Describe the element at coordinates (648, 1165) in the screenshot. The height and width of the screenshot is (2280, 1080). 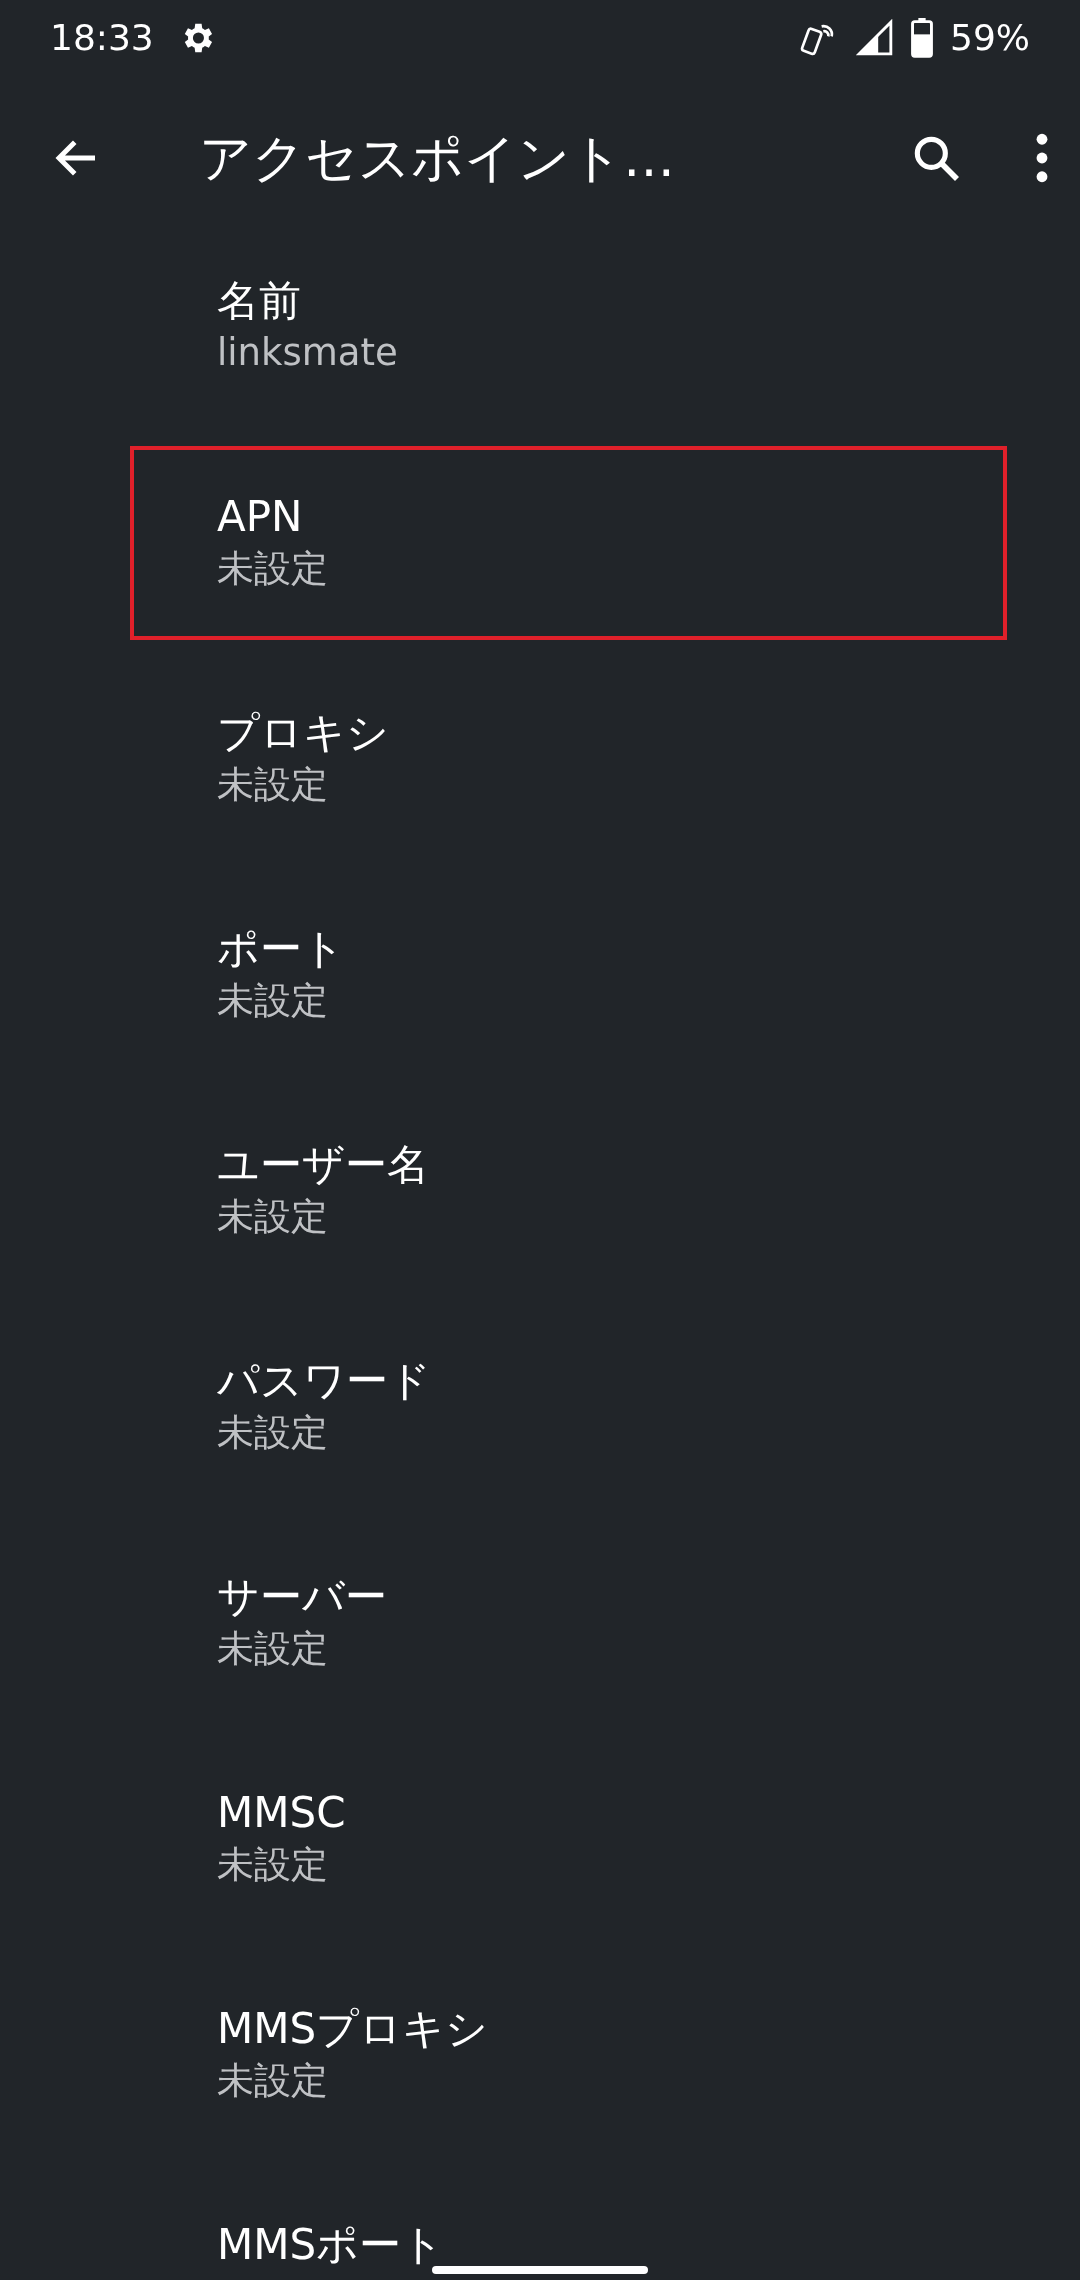
I see `setting-title: ユーザー名` at that location.